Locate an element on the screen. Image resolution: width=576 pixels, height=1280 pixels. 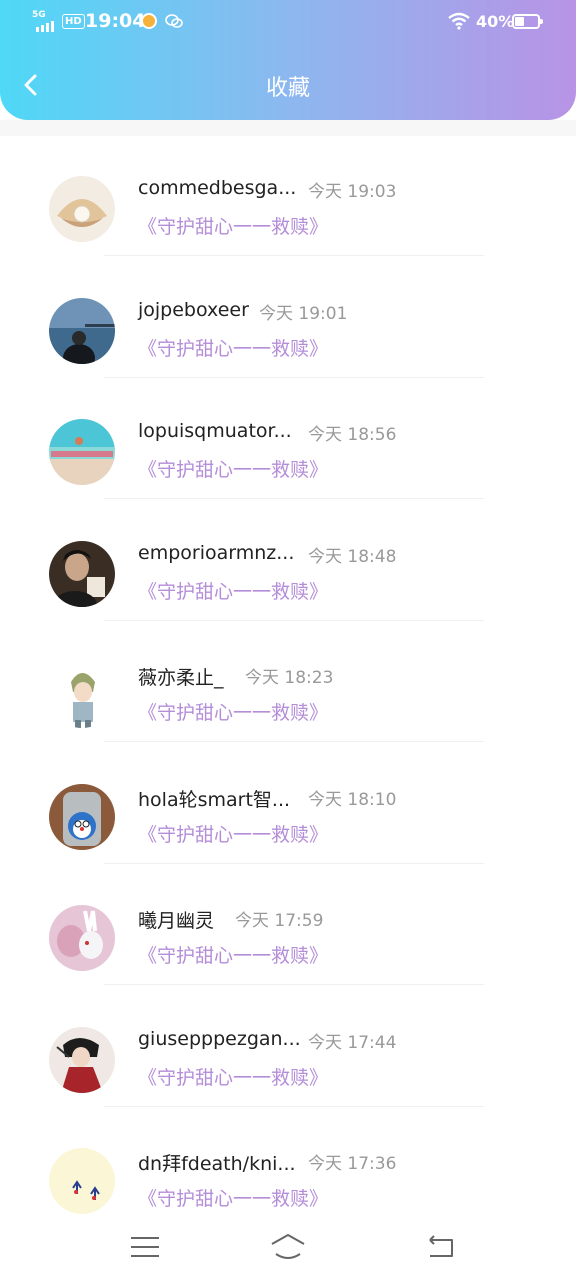
menu-icon is located at coordinates (145, 1247).